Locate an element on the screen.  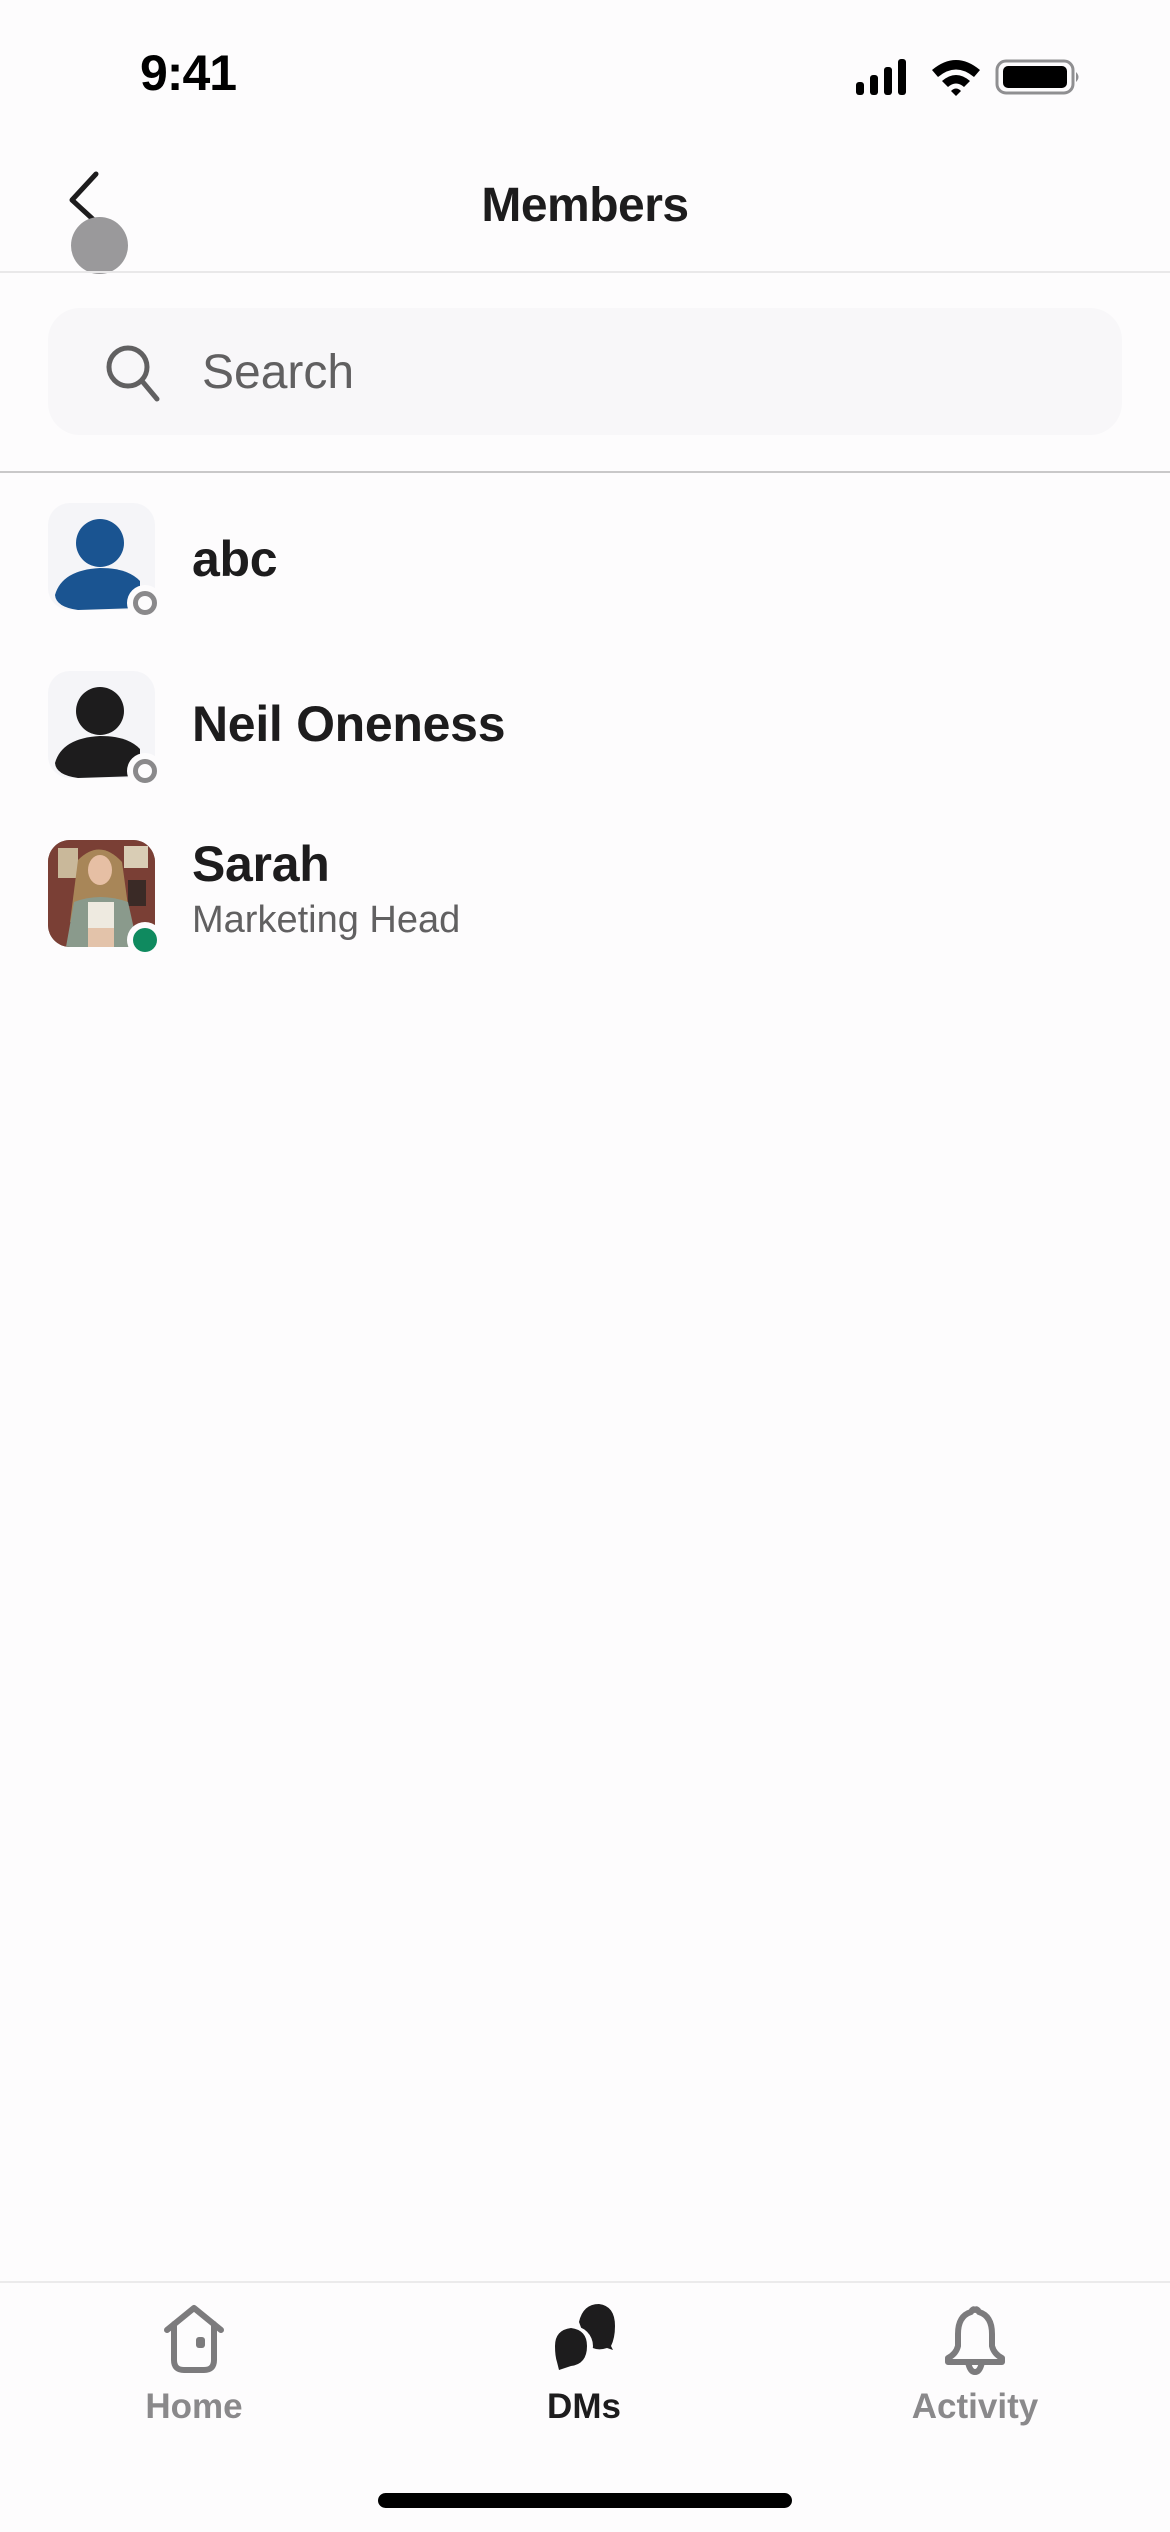
battery-icon is located at coordinates (1037, 77).